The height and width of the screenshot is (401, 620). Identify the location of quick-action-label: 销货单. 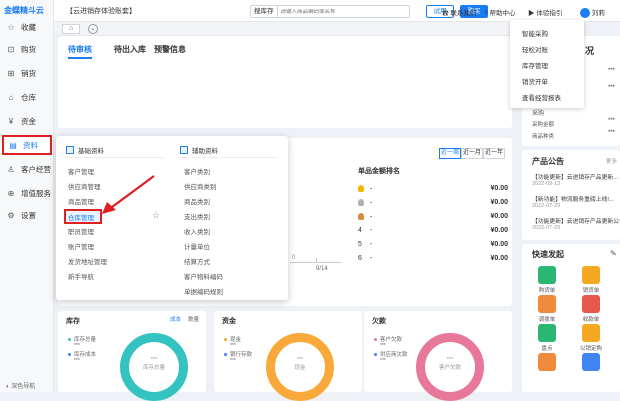
(591, 291).